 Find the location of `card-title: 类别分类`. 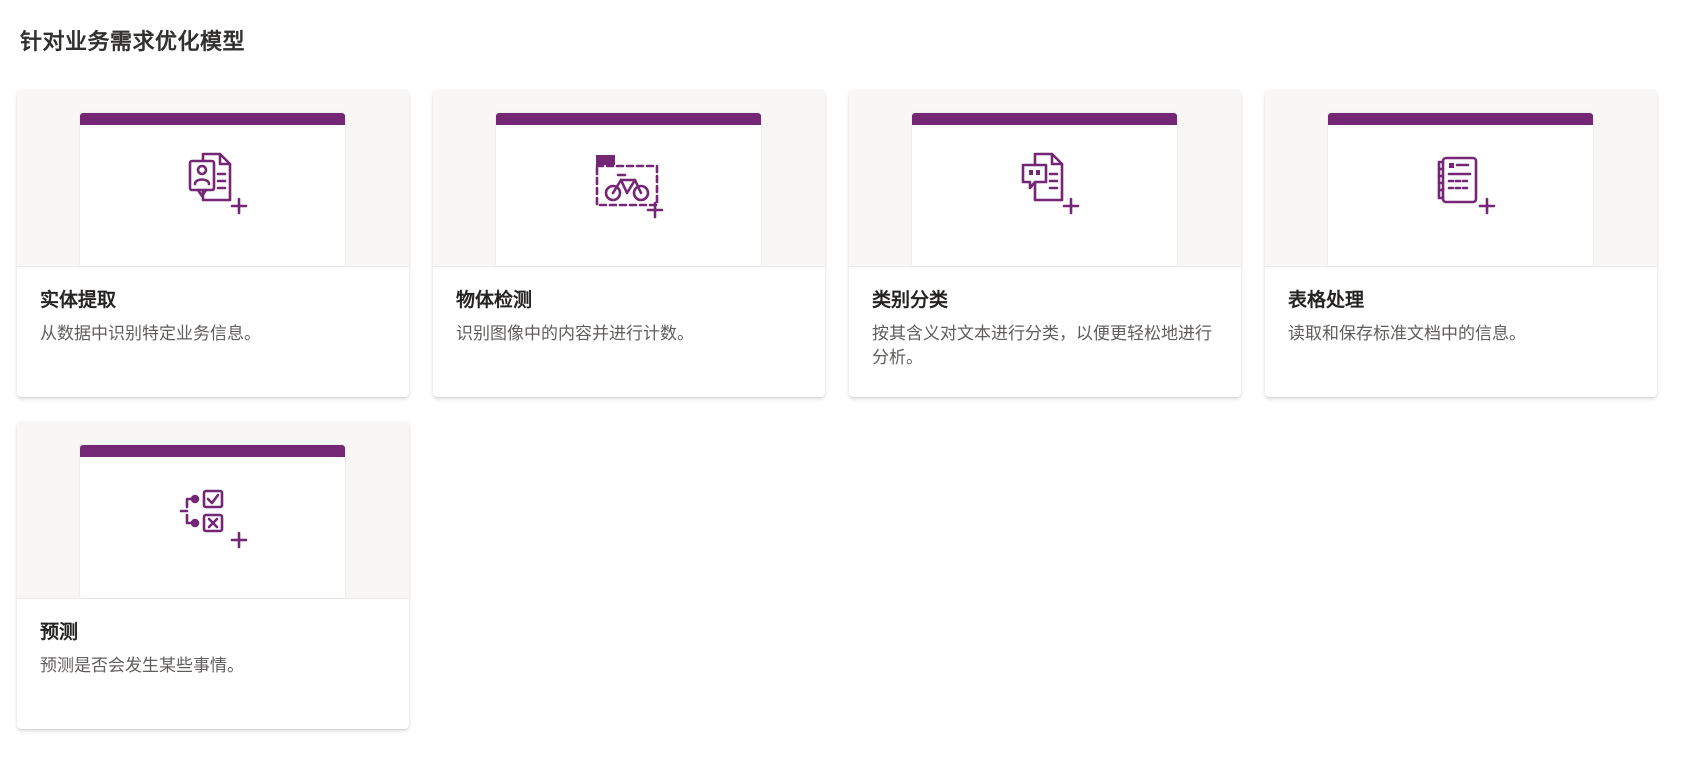

card-title: 类别分类 is located at coordinates (910, 300).